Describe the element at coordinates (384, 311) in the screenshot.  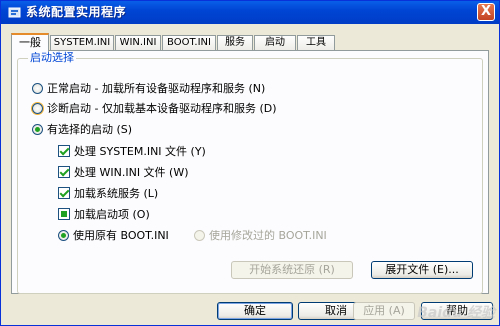
I see `apply-button: 应用 (A)` at that location.